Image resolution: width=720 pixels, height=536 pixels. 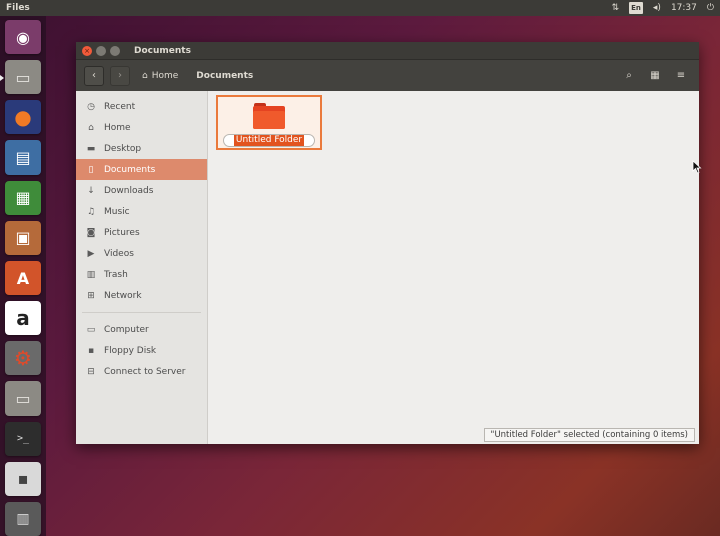 What do you see at coordinates (91, 211) in the screenshot?
I see `music-icon: ♫` at bounding box center [91, 211].